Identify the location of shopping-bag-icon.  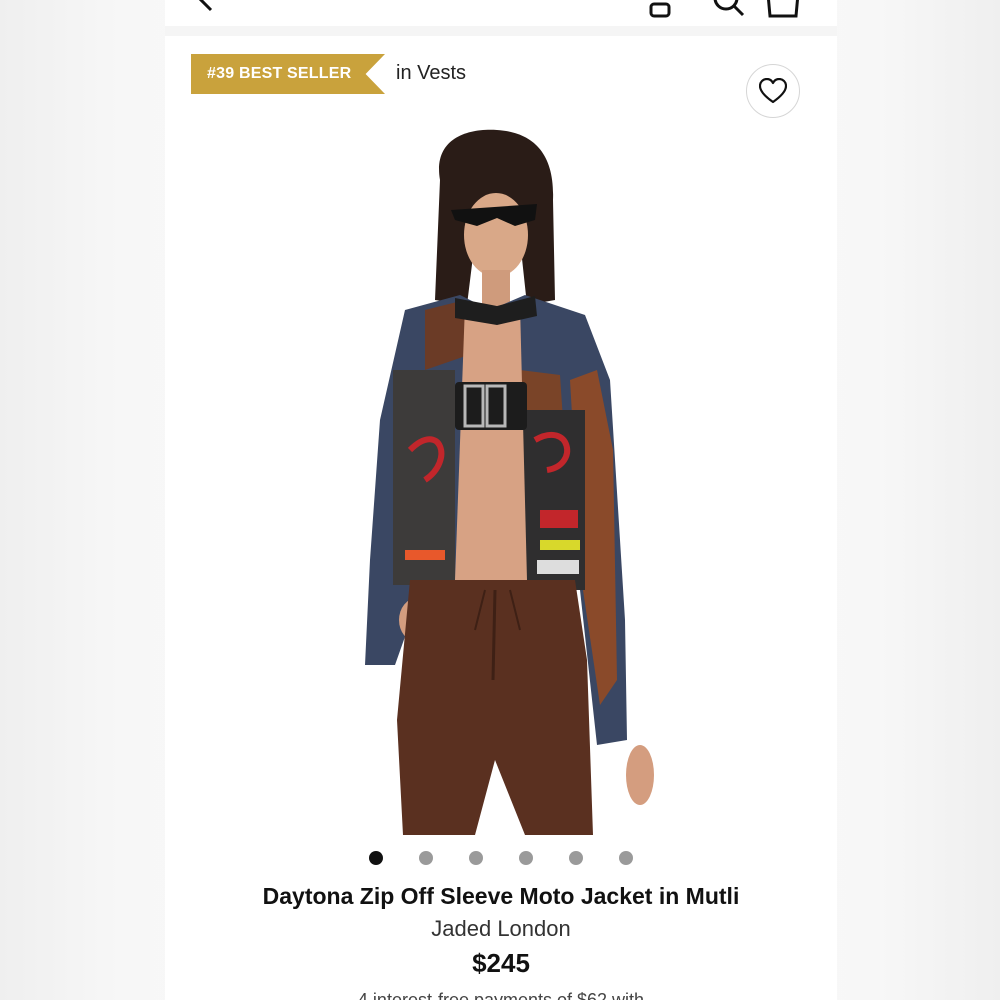
(783, 9).